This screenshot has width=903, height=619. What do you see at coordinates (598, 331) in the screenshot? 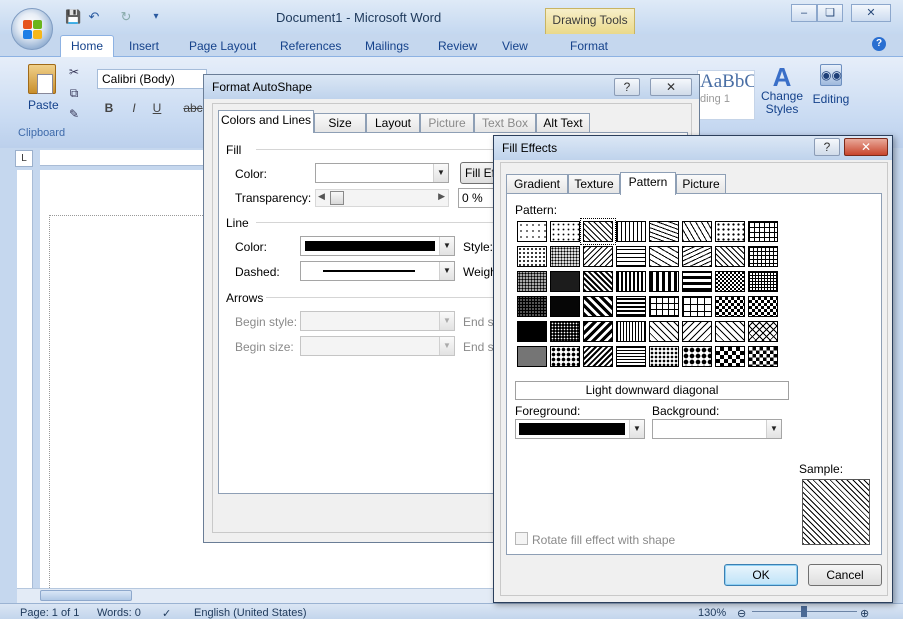
I see `pattern-swatch-wide-rdiag` at bounding box center [598, 331].